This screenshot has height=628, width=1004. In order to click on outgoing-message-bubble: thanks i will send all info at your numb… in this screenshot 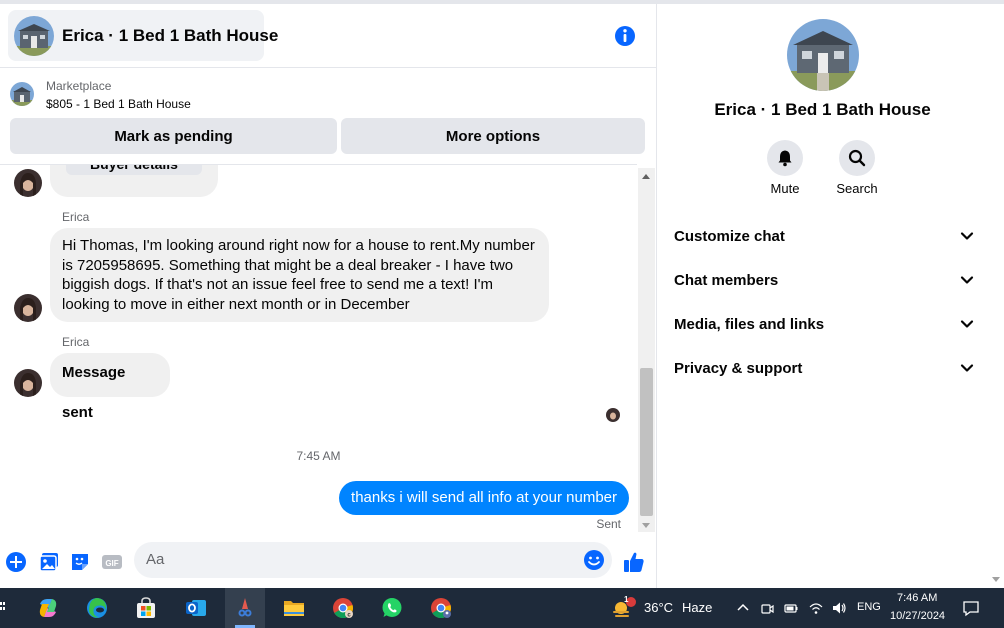, I will do `click(484, 498)`.